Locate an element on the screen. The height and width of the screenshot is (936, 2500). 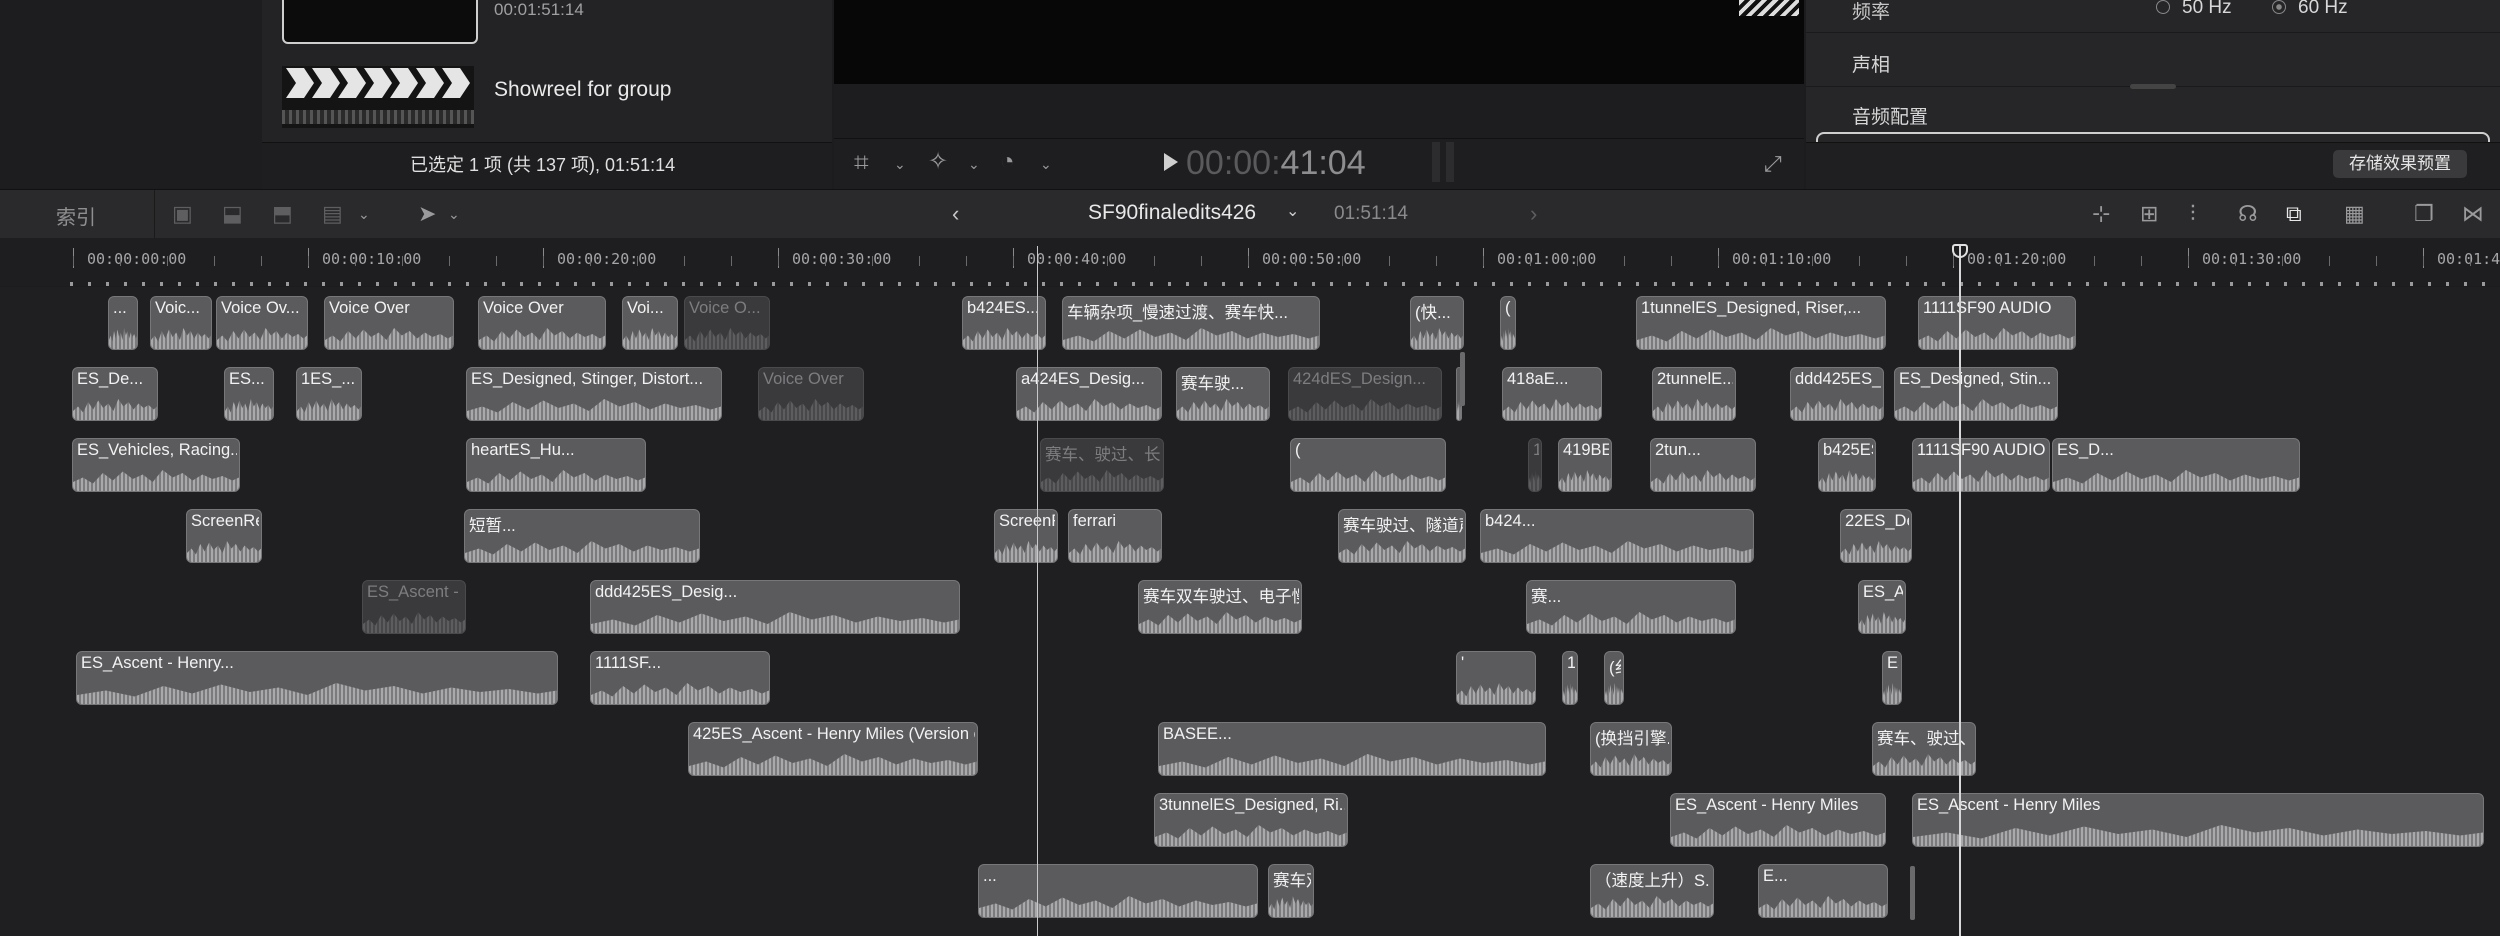
radio-60hz is located at coordinates (2279, 7).